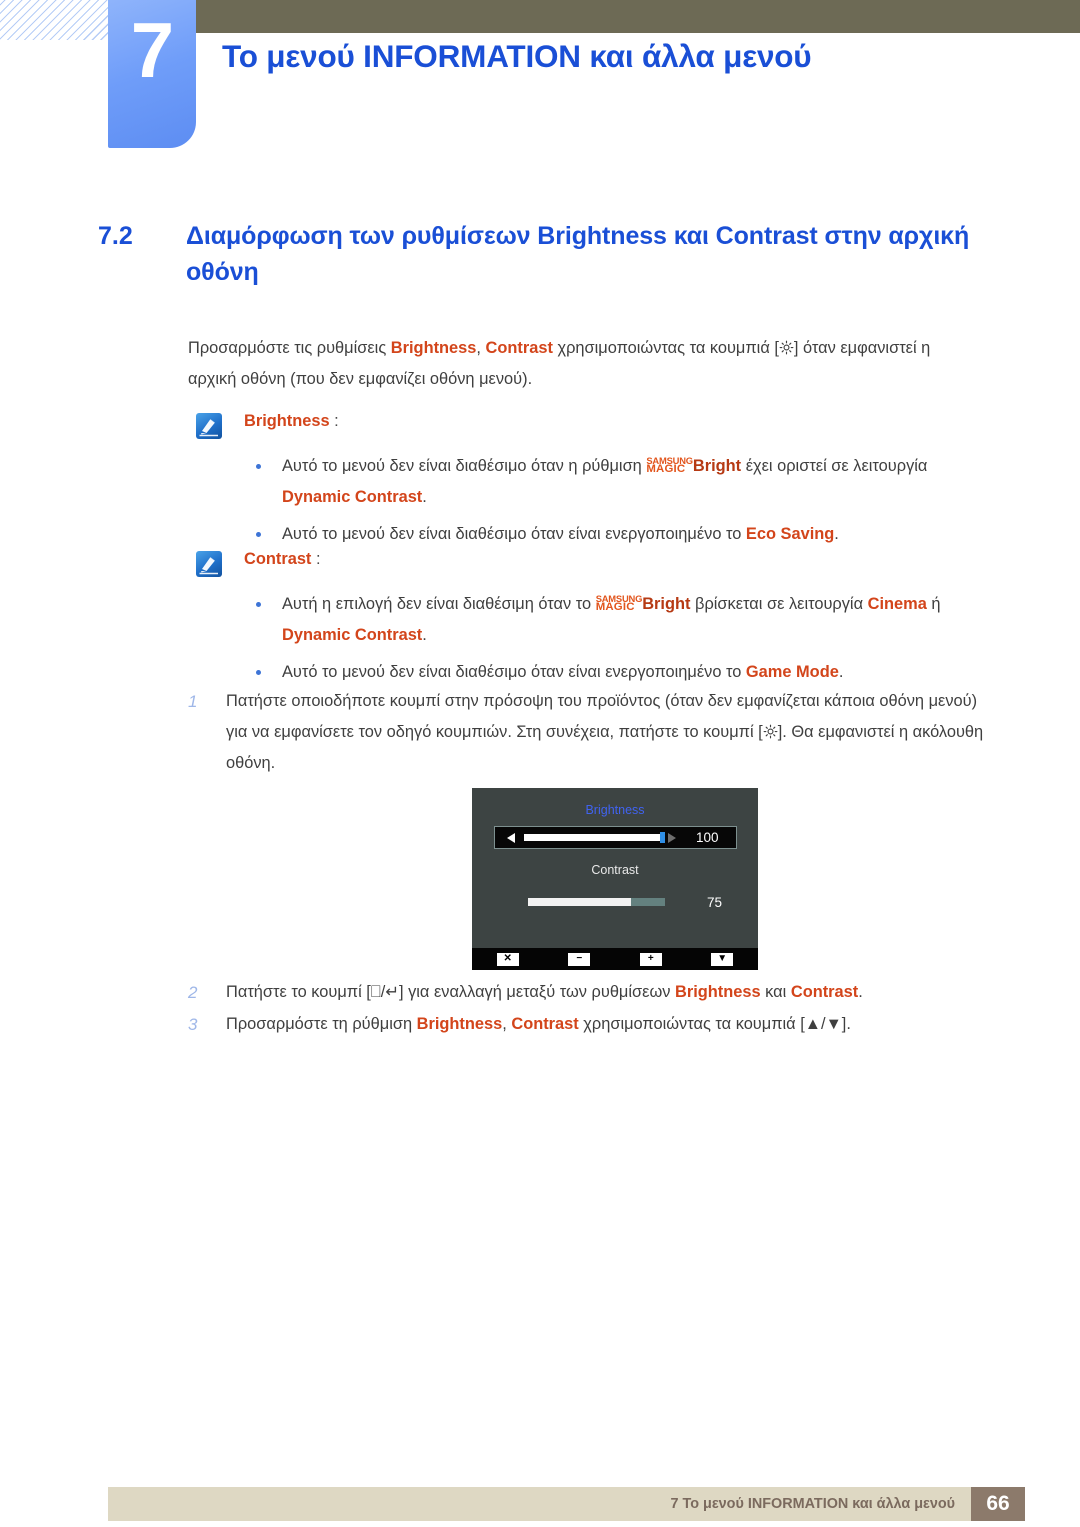  What do you see at coordinates (193, 701) in the screenshot?
I see `step-number: 1` at bounding box center [193, 701].